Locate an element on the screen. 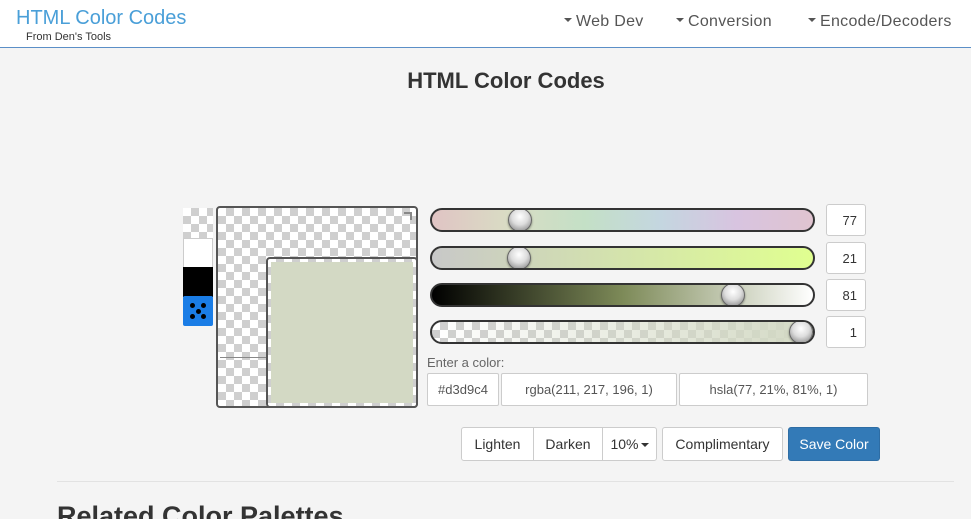 The height and width of the screenshot is (519, 971). alpha-slider is located at coordinates (622, 332).